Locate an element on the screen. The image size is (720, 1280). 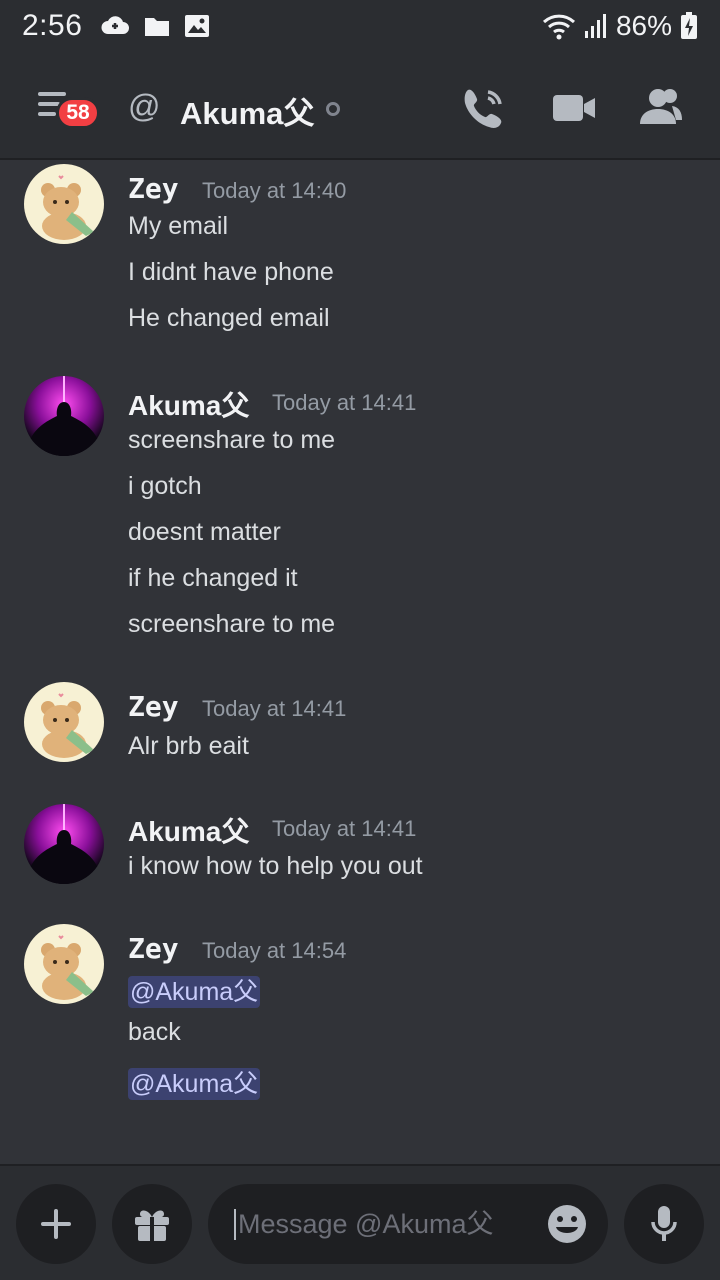
signal-icon is located at coordinates (595, 26).